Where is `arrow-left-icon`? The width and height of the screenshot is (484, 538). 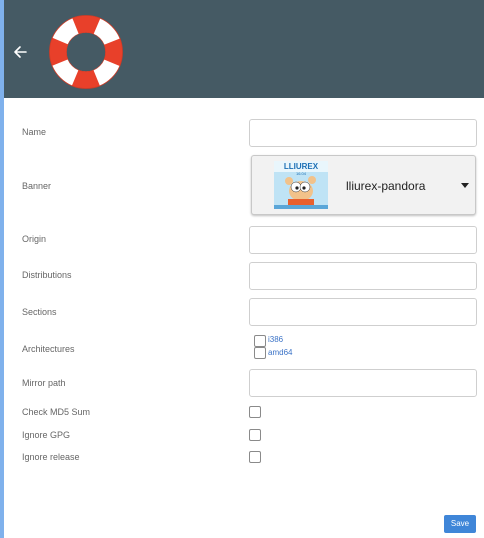
arrow-left-icon is located at coordinates (20, 52).